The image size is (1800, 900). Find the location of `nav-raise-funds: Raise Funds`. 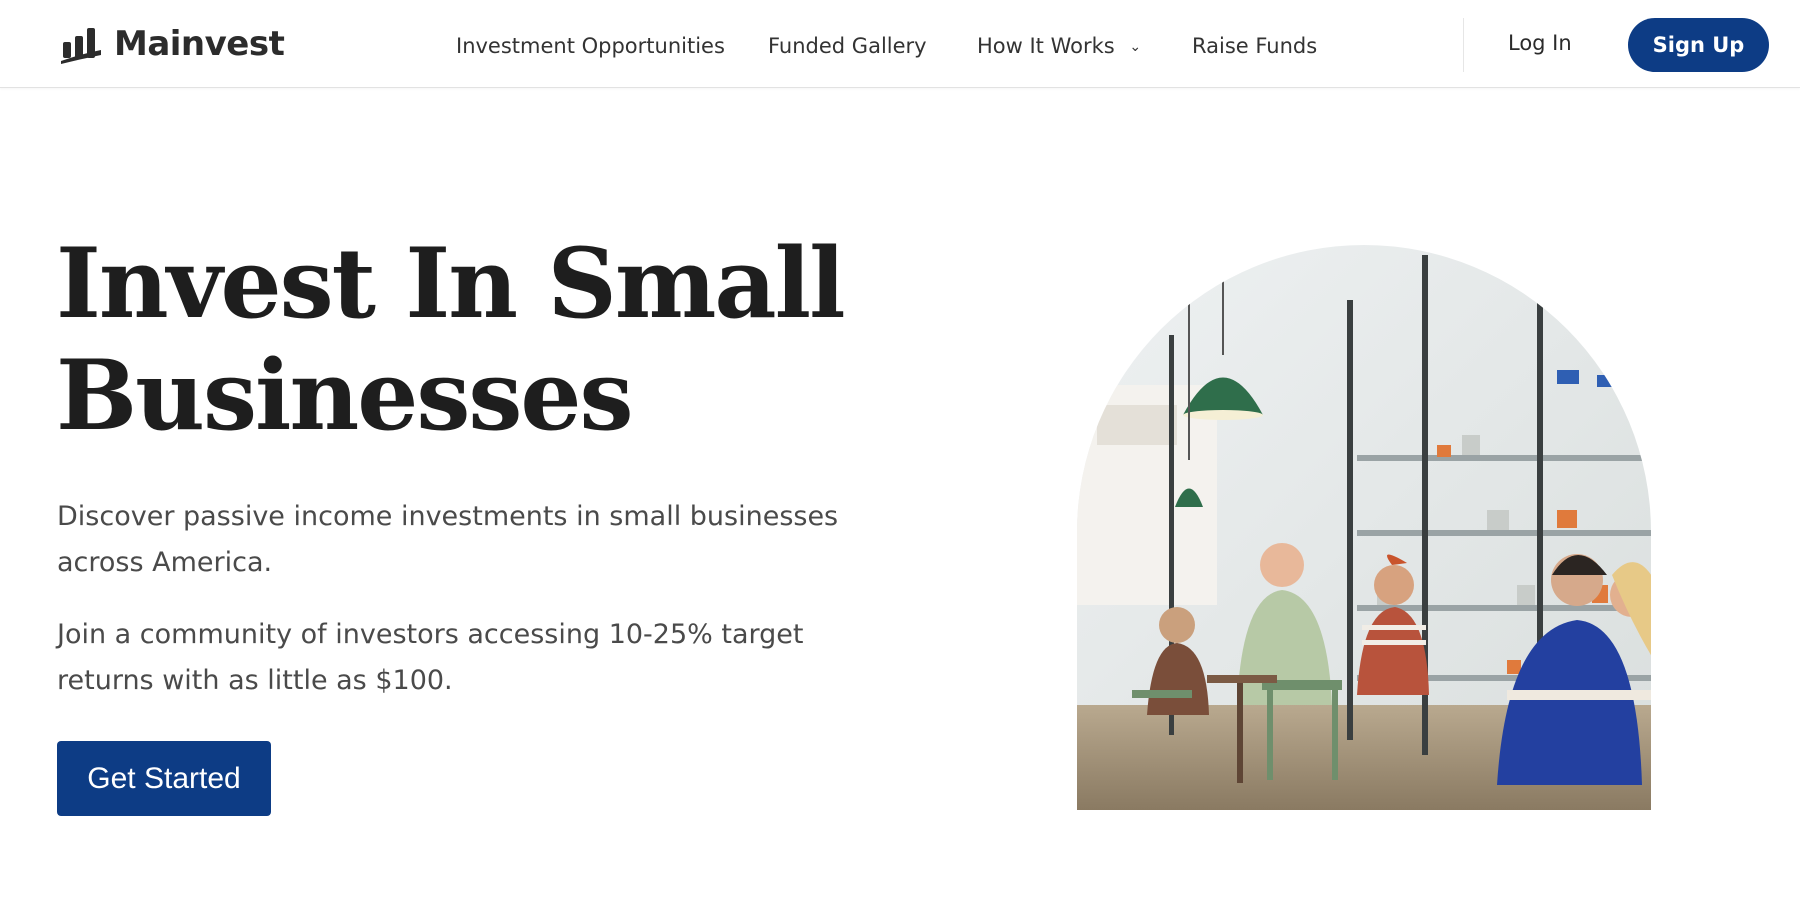

nav-raise-funds: Raise Funds is located at coordinates (1254, 46).